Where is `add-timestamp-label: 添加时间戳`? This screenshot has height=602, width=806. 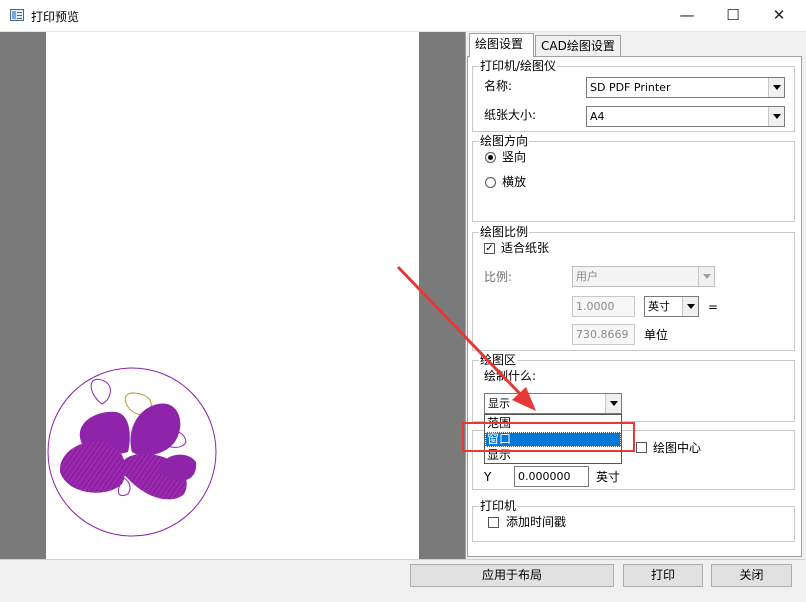
add-timestamp-label: 添加时间戳 is located at coordinates (536, 522).